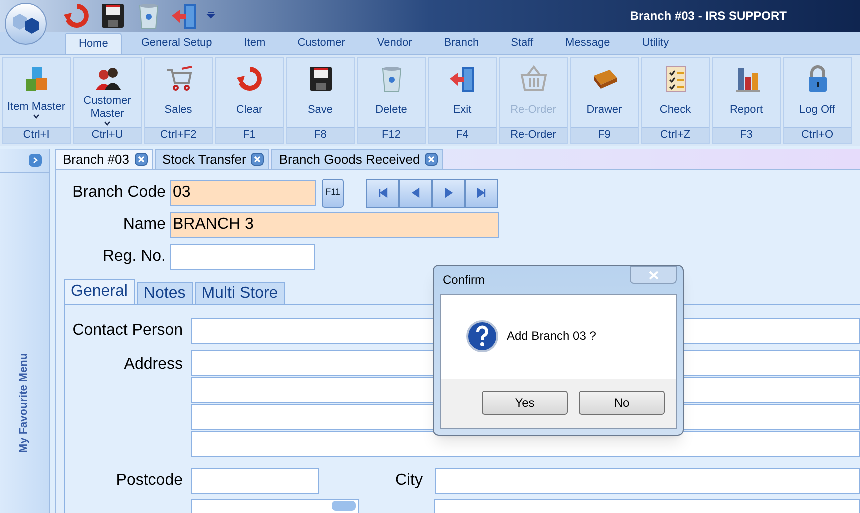 This screenshot has height=513, width=860. I want to click on shortcut-label: Ctrl+Z, so click(675, 135).